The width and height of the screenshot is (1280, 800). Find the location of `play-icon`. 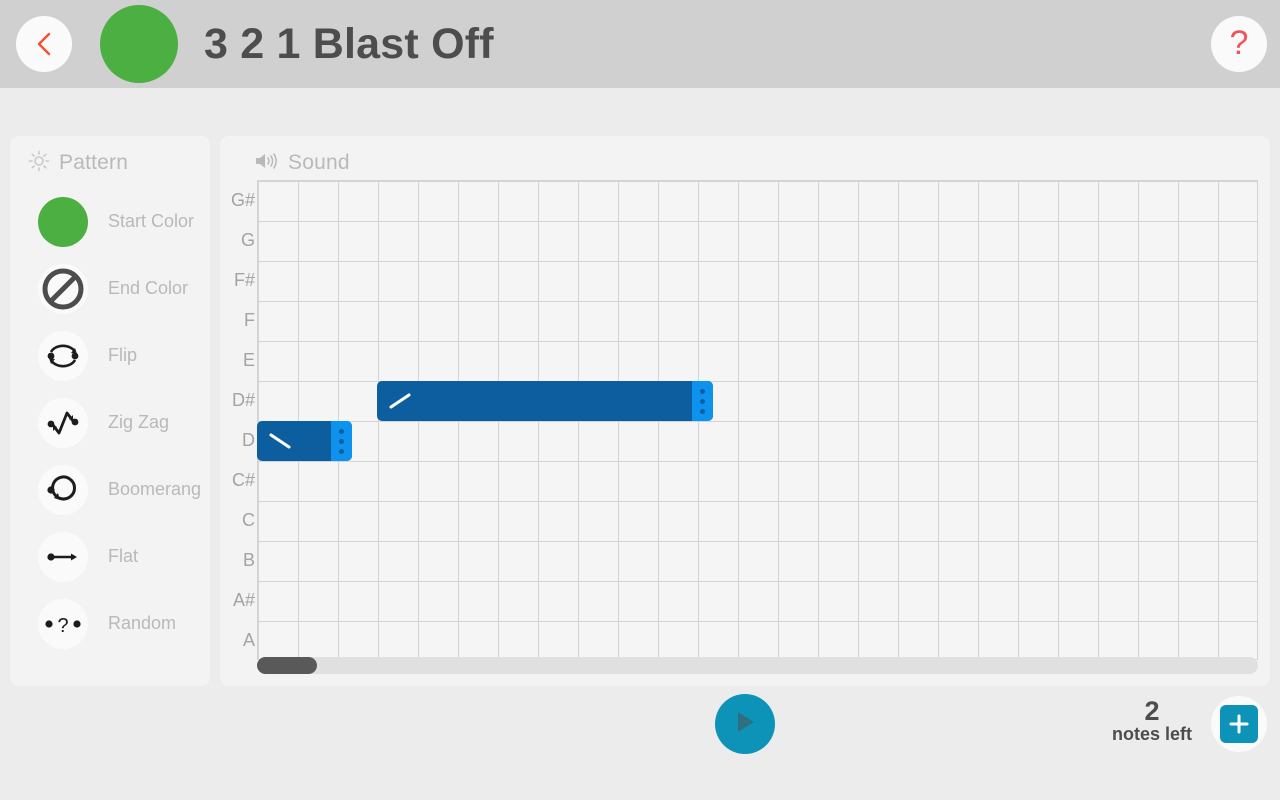

play-icon is located at coordinates (745, 724).